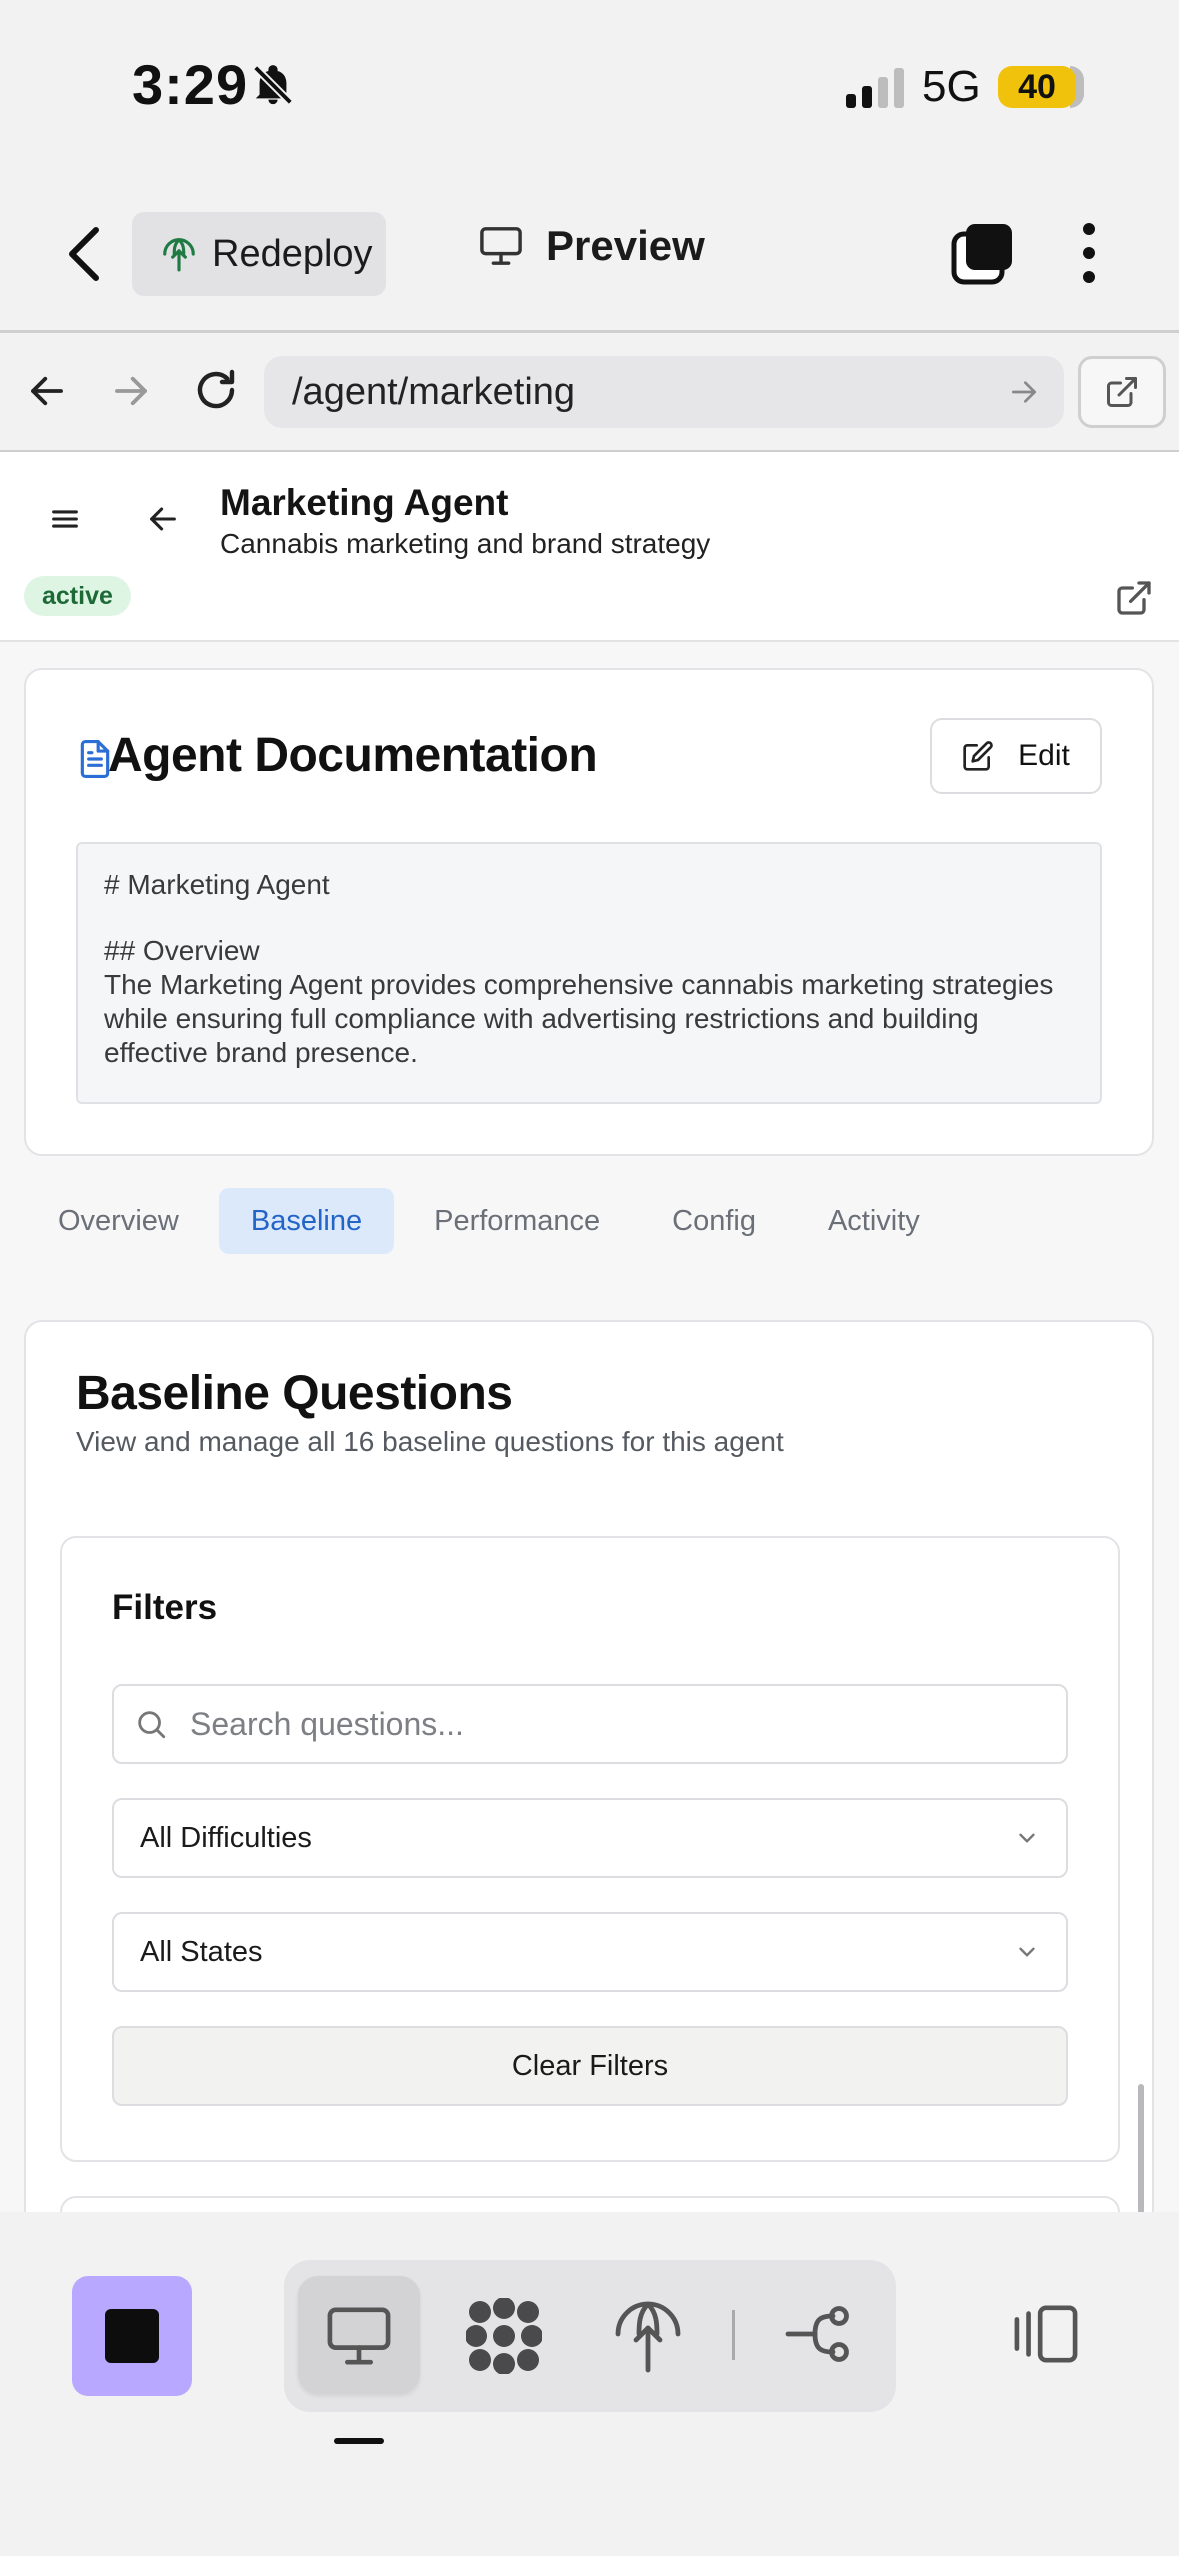 The height and width of the screenshot is (2556, 1179). I want to click on url-bar: /agent/marketing, so click(664, 392).